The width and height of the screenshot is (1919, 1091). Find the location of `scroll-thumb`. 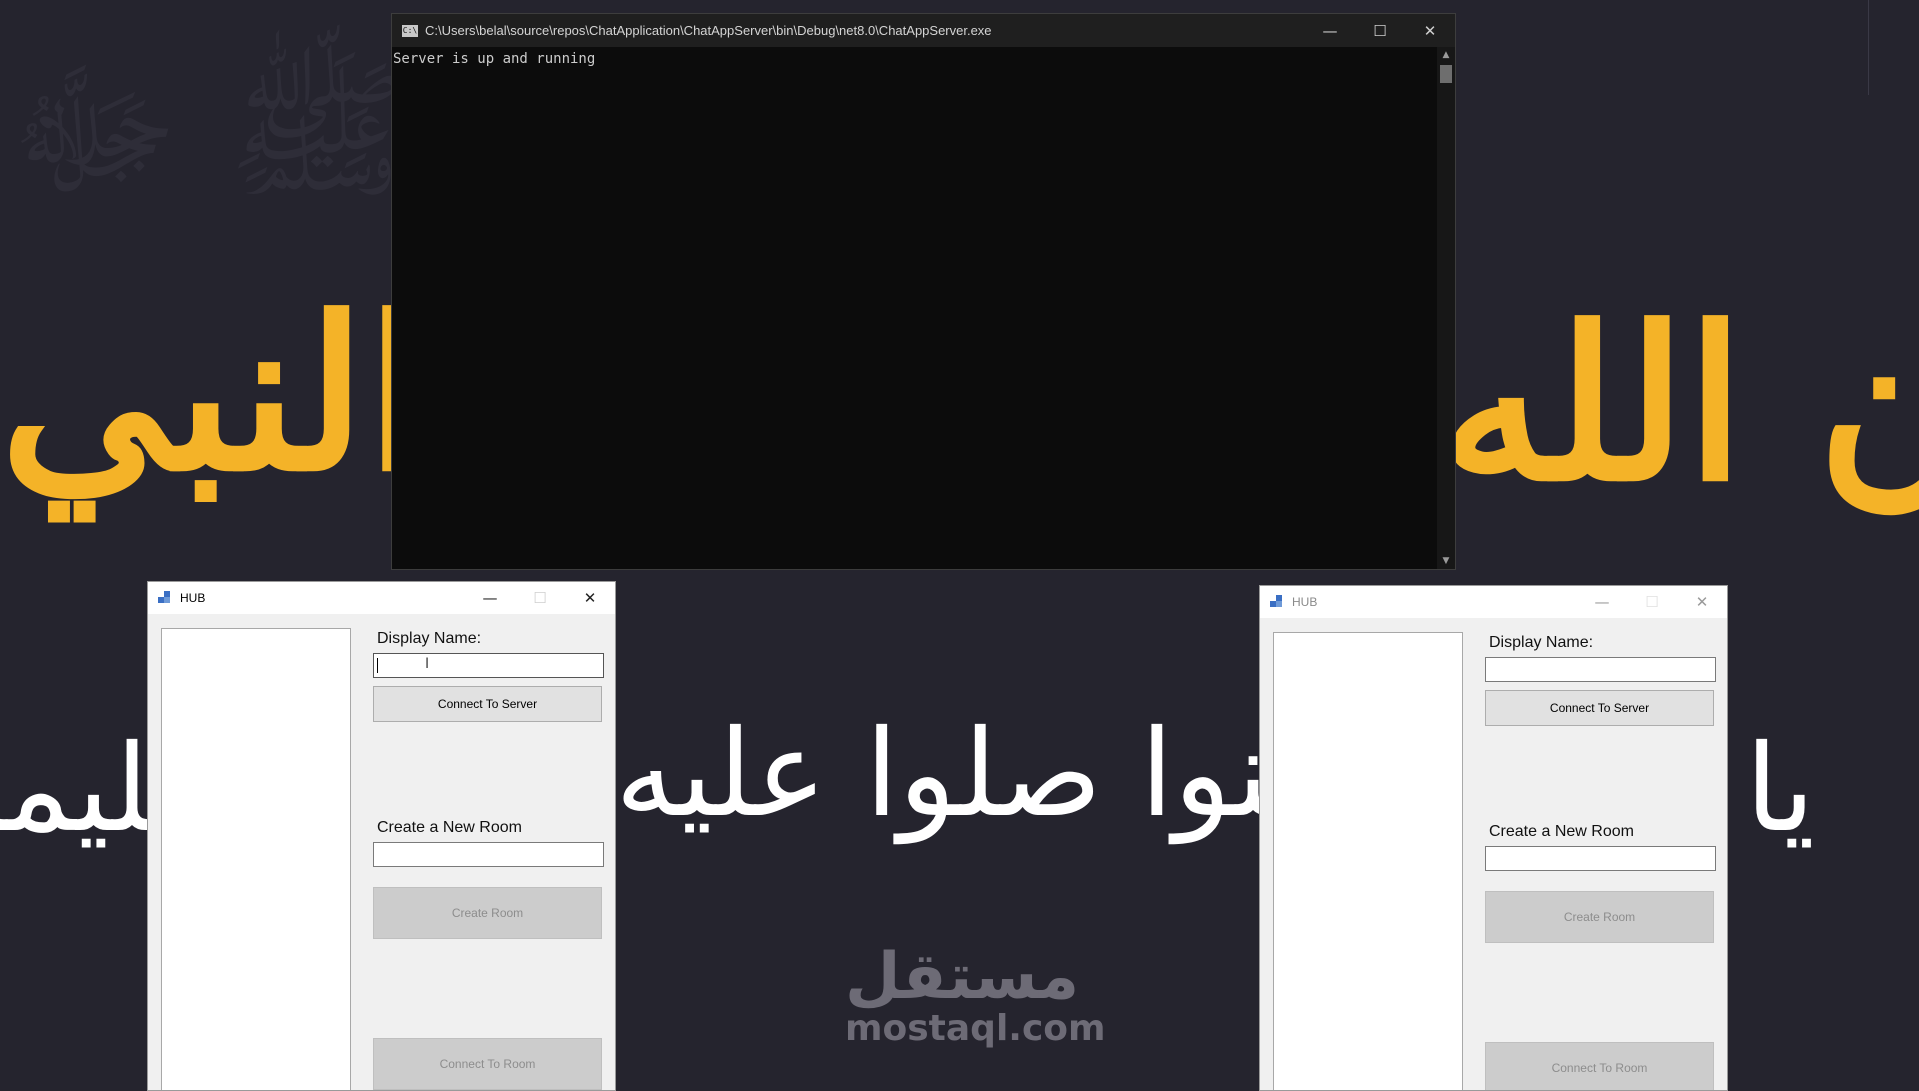

scroll-thumb is located at coordinates (1446, 74).